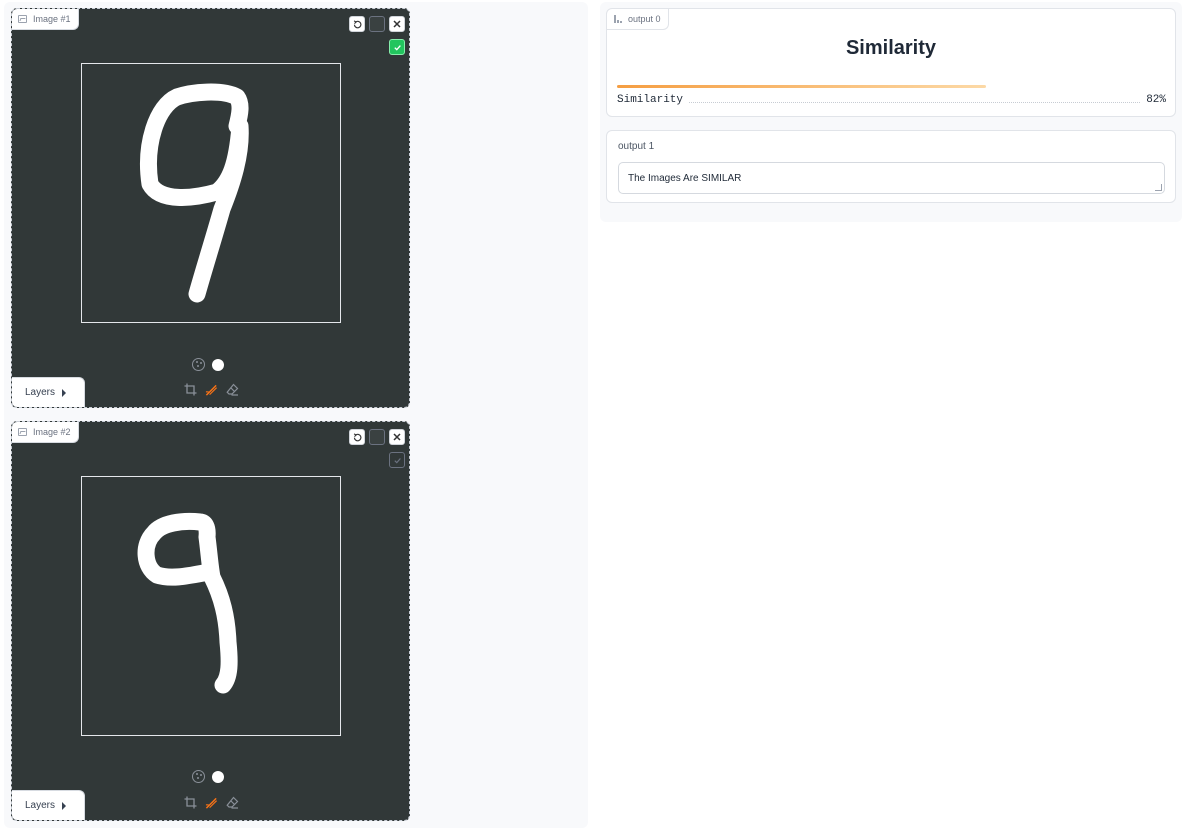 This screenshot has height=829, width=1186. I want to click on confidence-row: Similarity 82%, so click(891, 100).